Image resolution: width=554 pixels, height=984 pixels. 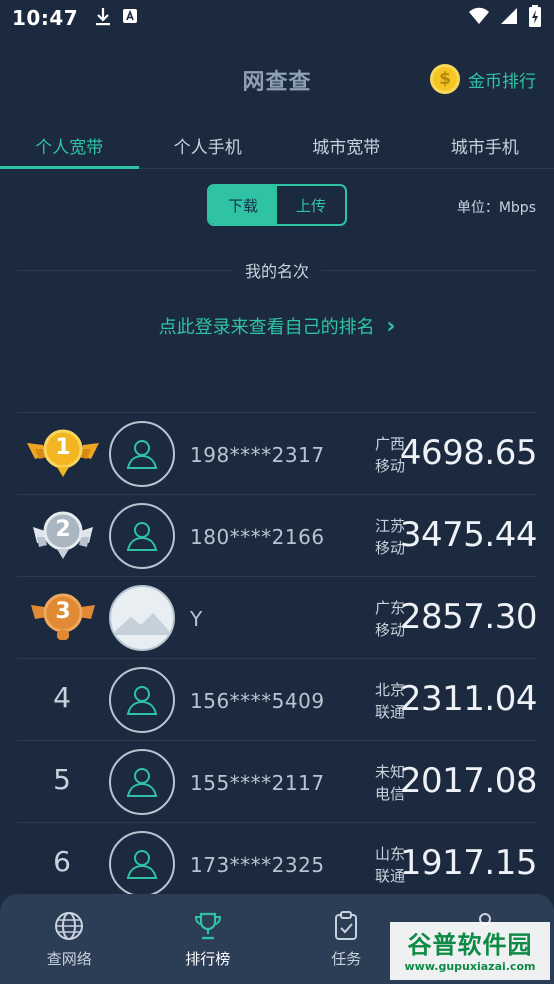 I want to click on avatar-photo, so click(x=142, y=618).